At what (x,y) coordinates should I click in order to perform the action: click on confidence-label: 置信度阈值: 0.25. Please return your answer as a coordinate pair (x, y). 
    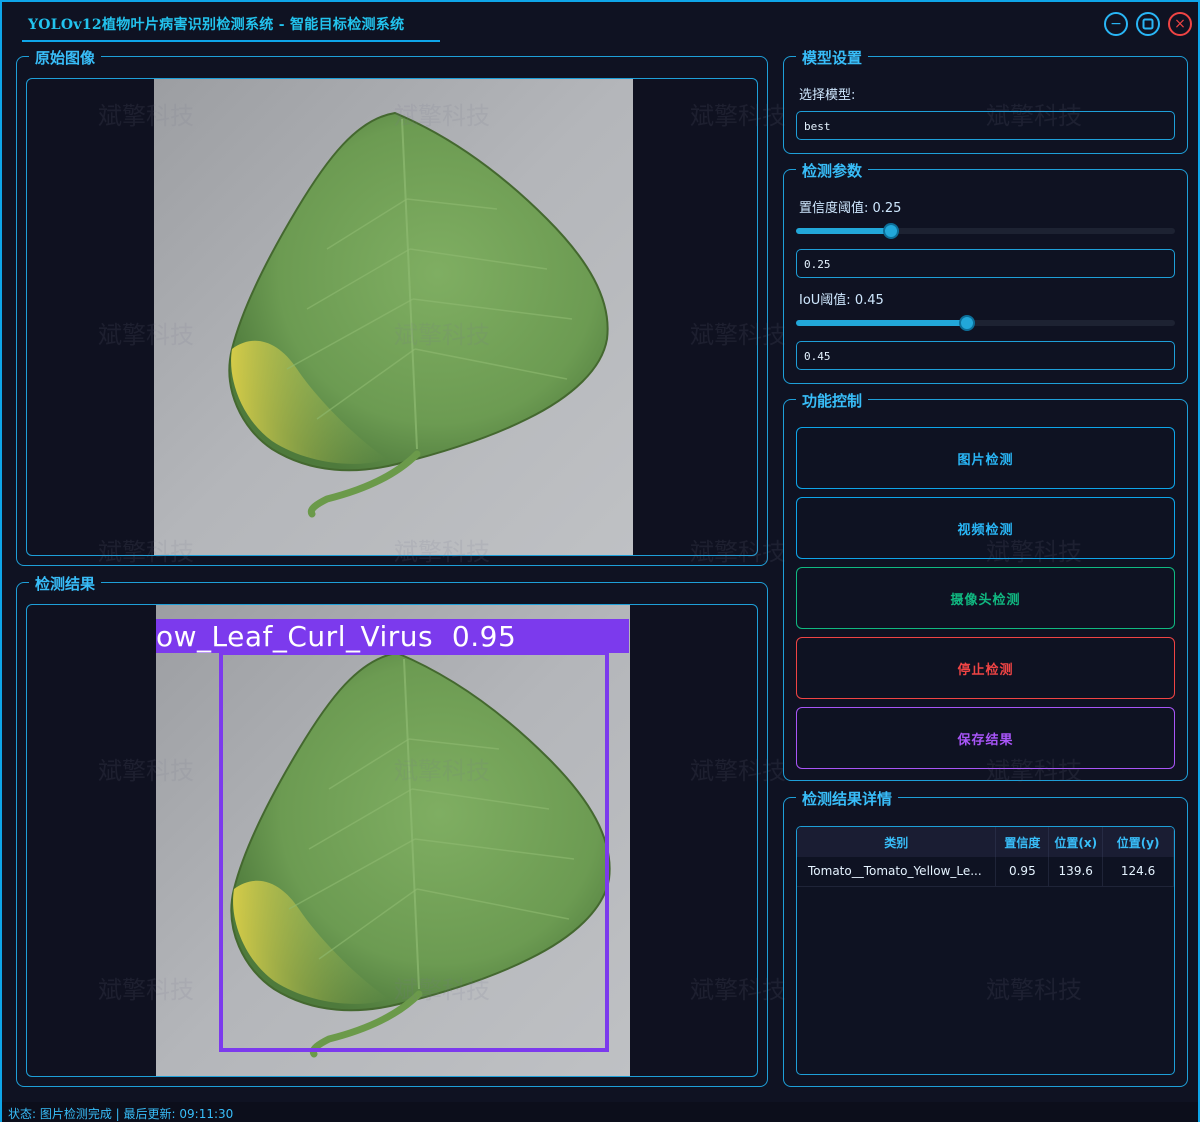
    Looking at the image, I should click on (850, 208).